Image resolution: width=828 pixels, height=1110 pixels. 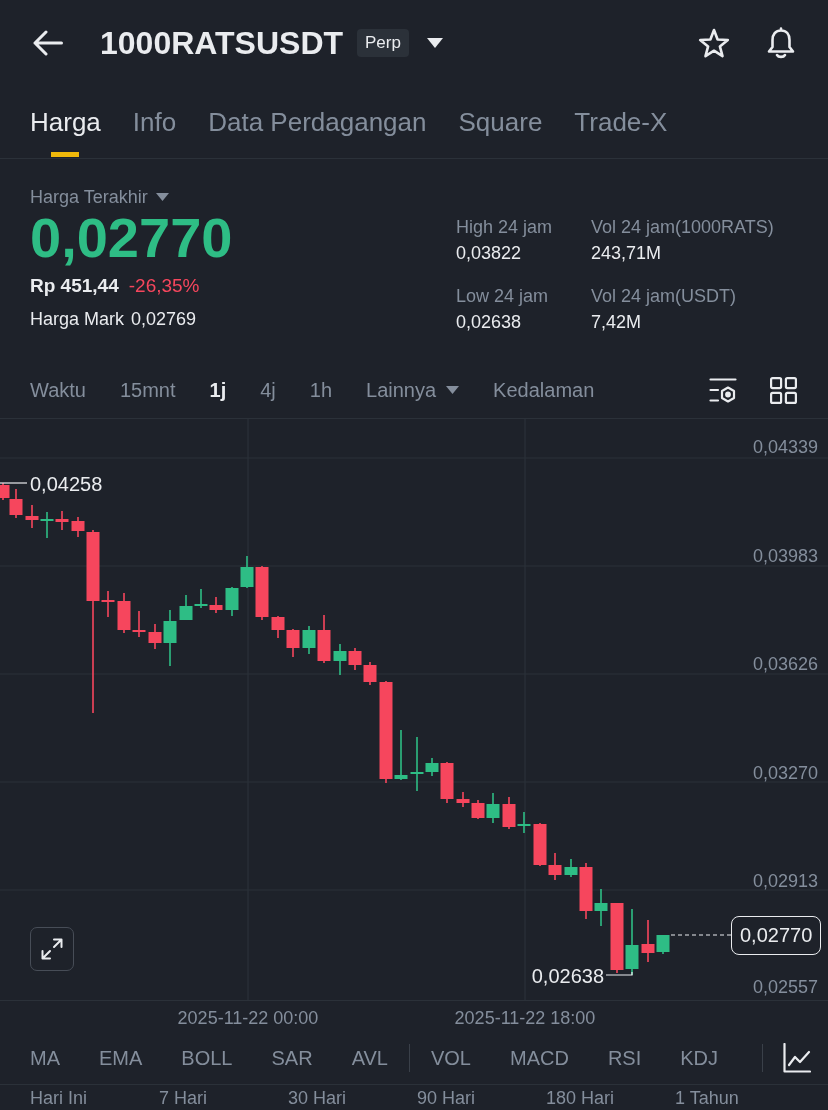 I want to click on axis-label: 0,02557, so click(x=785, y=987).